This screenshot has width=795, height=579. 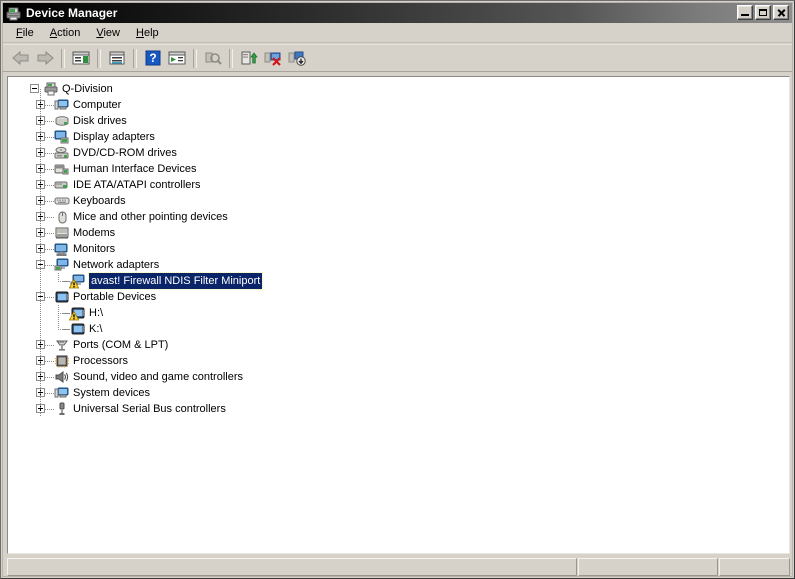 I want to click on tree-root-trunk, so click(x=40, y=249).